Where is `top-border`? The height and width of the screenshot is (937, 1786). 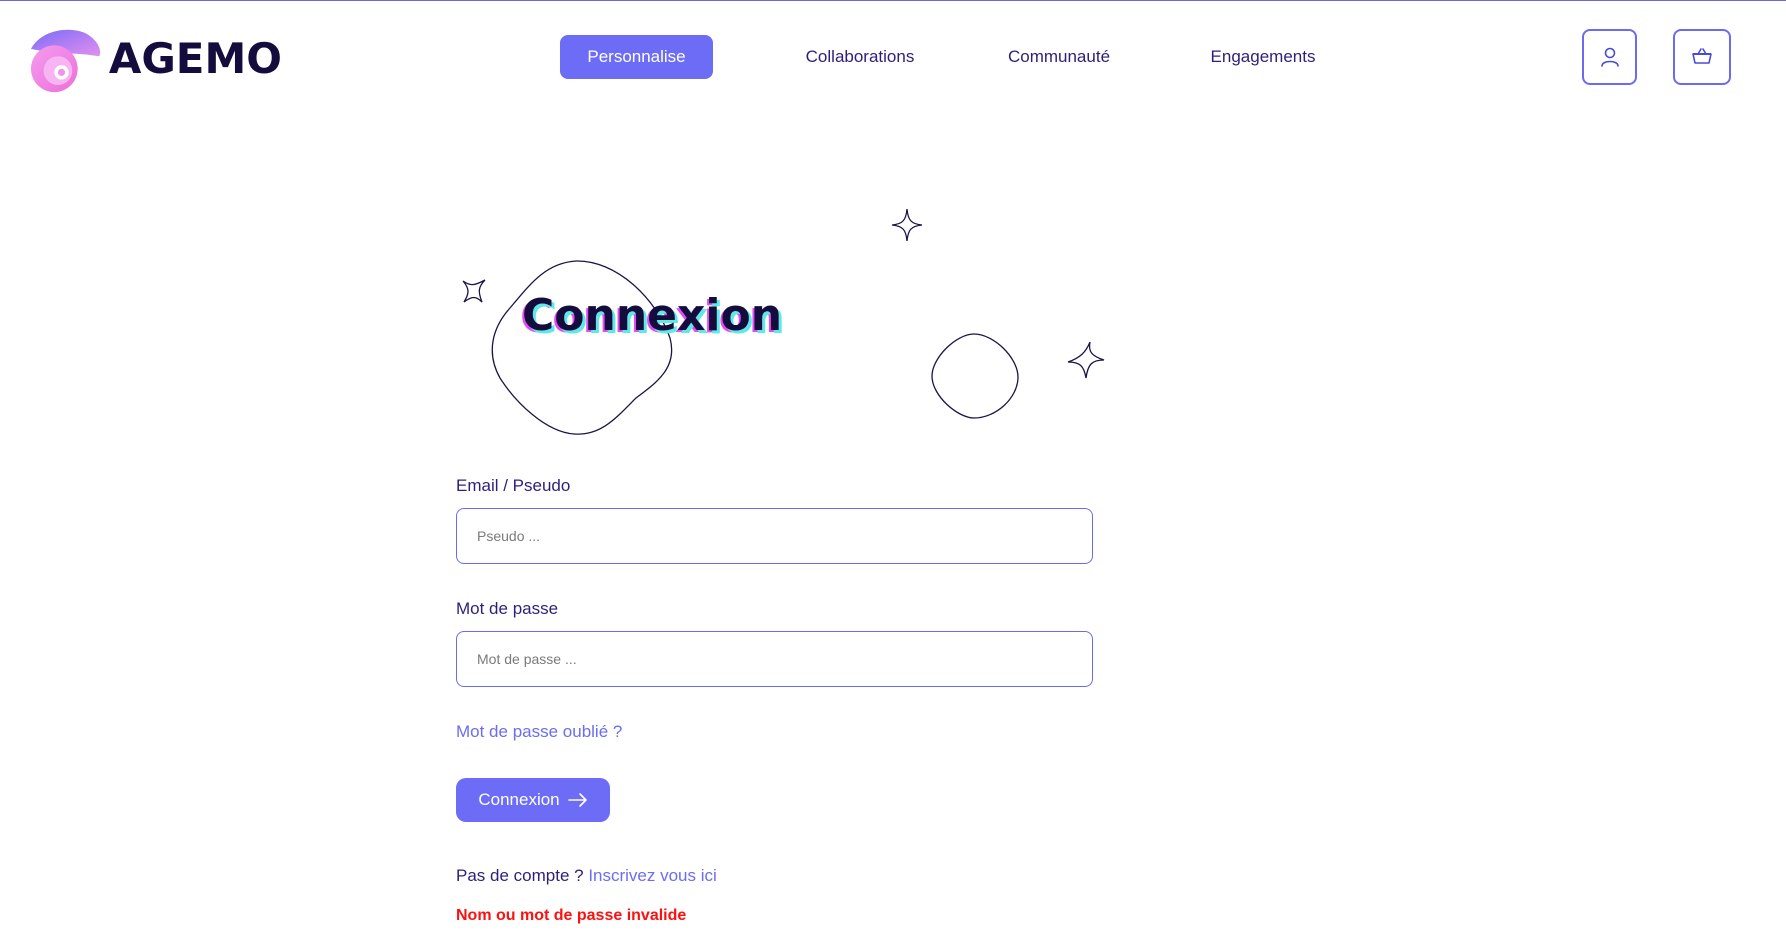 top-border is located at coordinates (893, 0).